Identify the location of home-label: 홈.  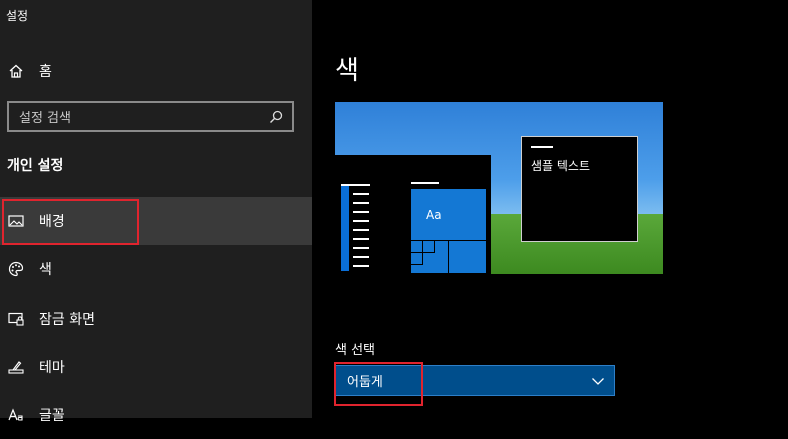
(45, 72).